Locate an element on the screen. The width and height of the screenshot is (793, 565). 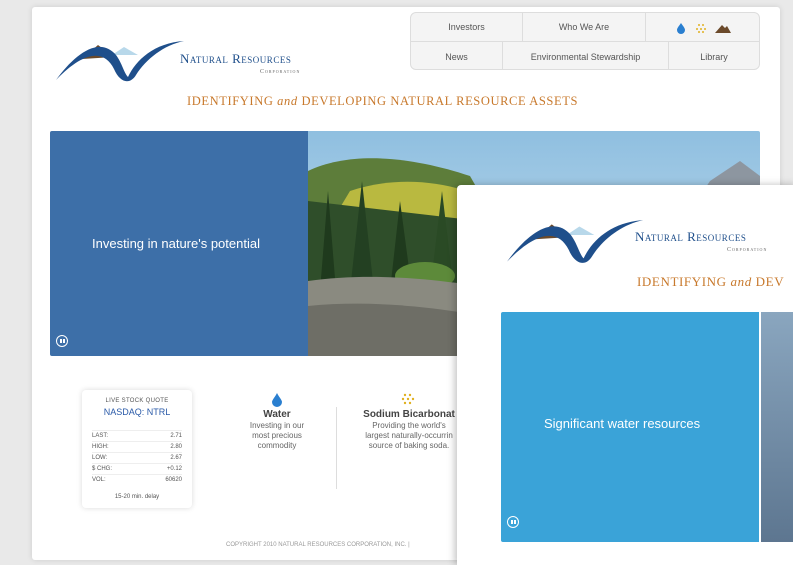
overlay-logo: Natural Resources Corporation is located at coordinates (649, 238).